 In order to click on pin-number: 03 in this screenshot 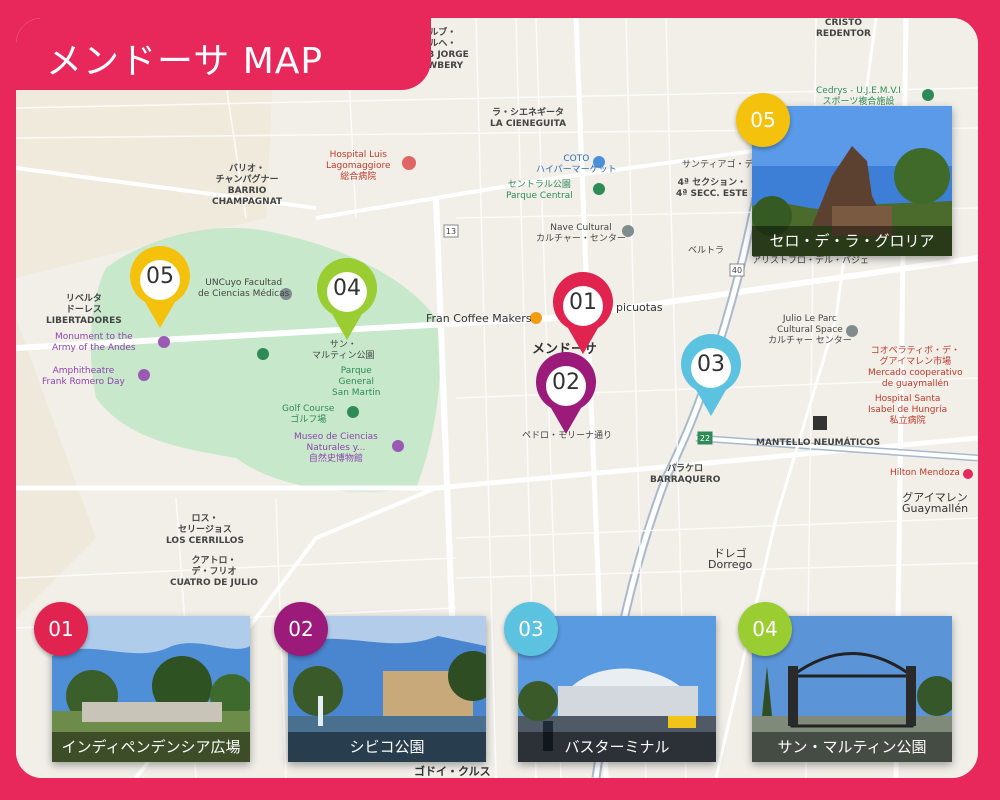, I will do `click(711, 364)`.